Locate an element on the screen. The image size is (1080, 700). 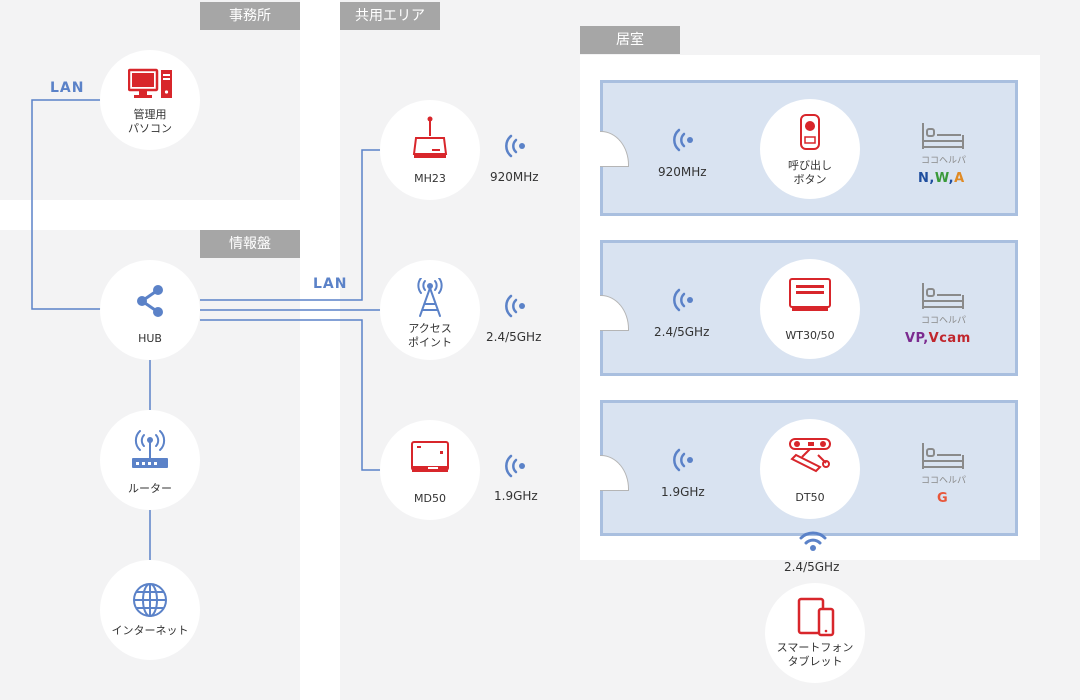
compatibility-codes: G is located at coordinates (942, 498).